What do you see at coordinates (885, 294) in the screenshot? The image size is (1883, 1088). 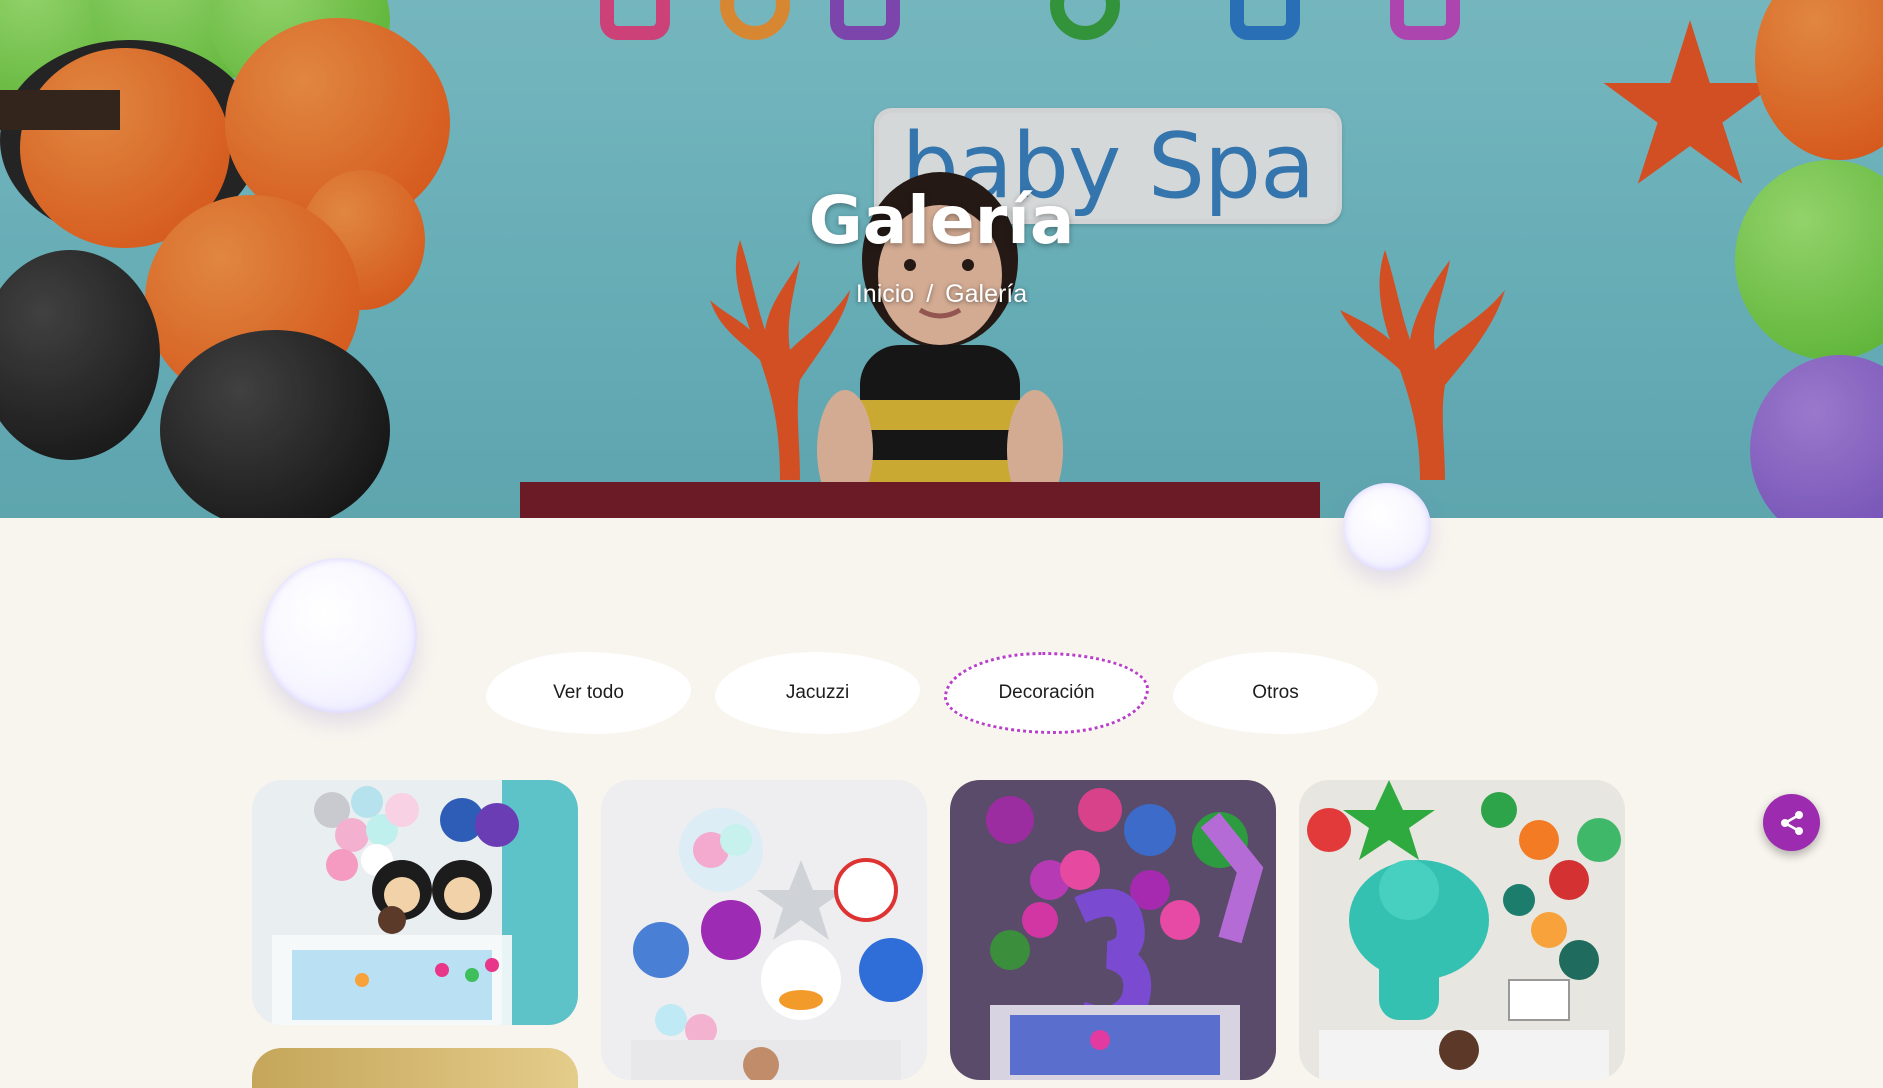 I see `breadcrumb-home-link: Inicio` at bounding box center [885, 294].